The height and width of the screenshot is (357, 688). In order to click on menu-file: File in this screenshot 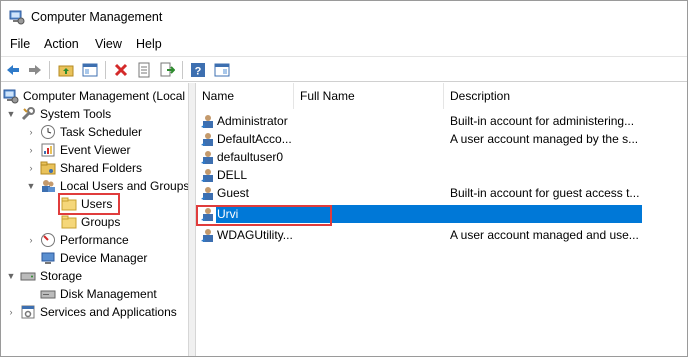, I will do `click(20, 44)`.